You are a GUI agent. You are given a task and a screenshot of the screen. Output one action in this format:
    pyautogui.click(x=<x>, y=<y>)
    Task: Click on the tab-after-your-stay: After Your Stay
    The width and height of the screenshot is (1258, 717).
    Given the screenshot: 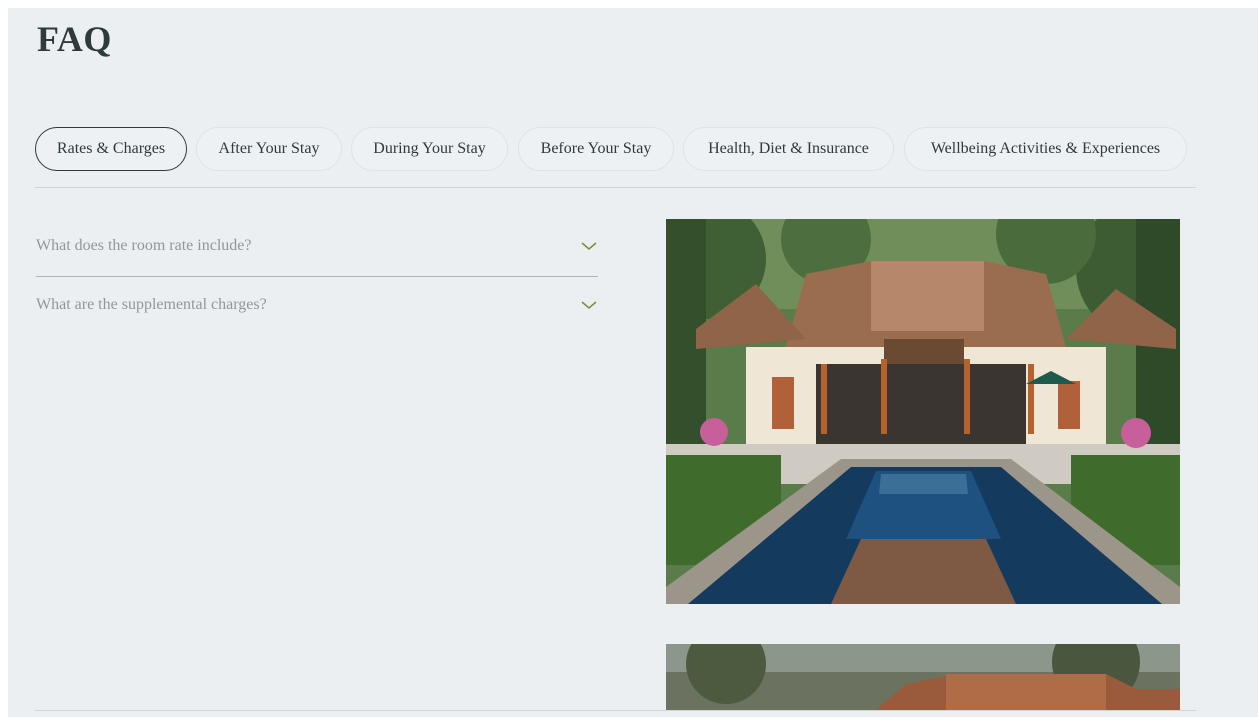 What is the action you would take?
    pyautogui.click(x=269, y=149)
    